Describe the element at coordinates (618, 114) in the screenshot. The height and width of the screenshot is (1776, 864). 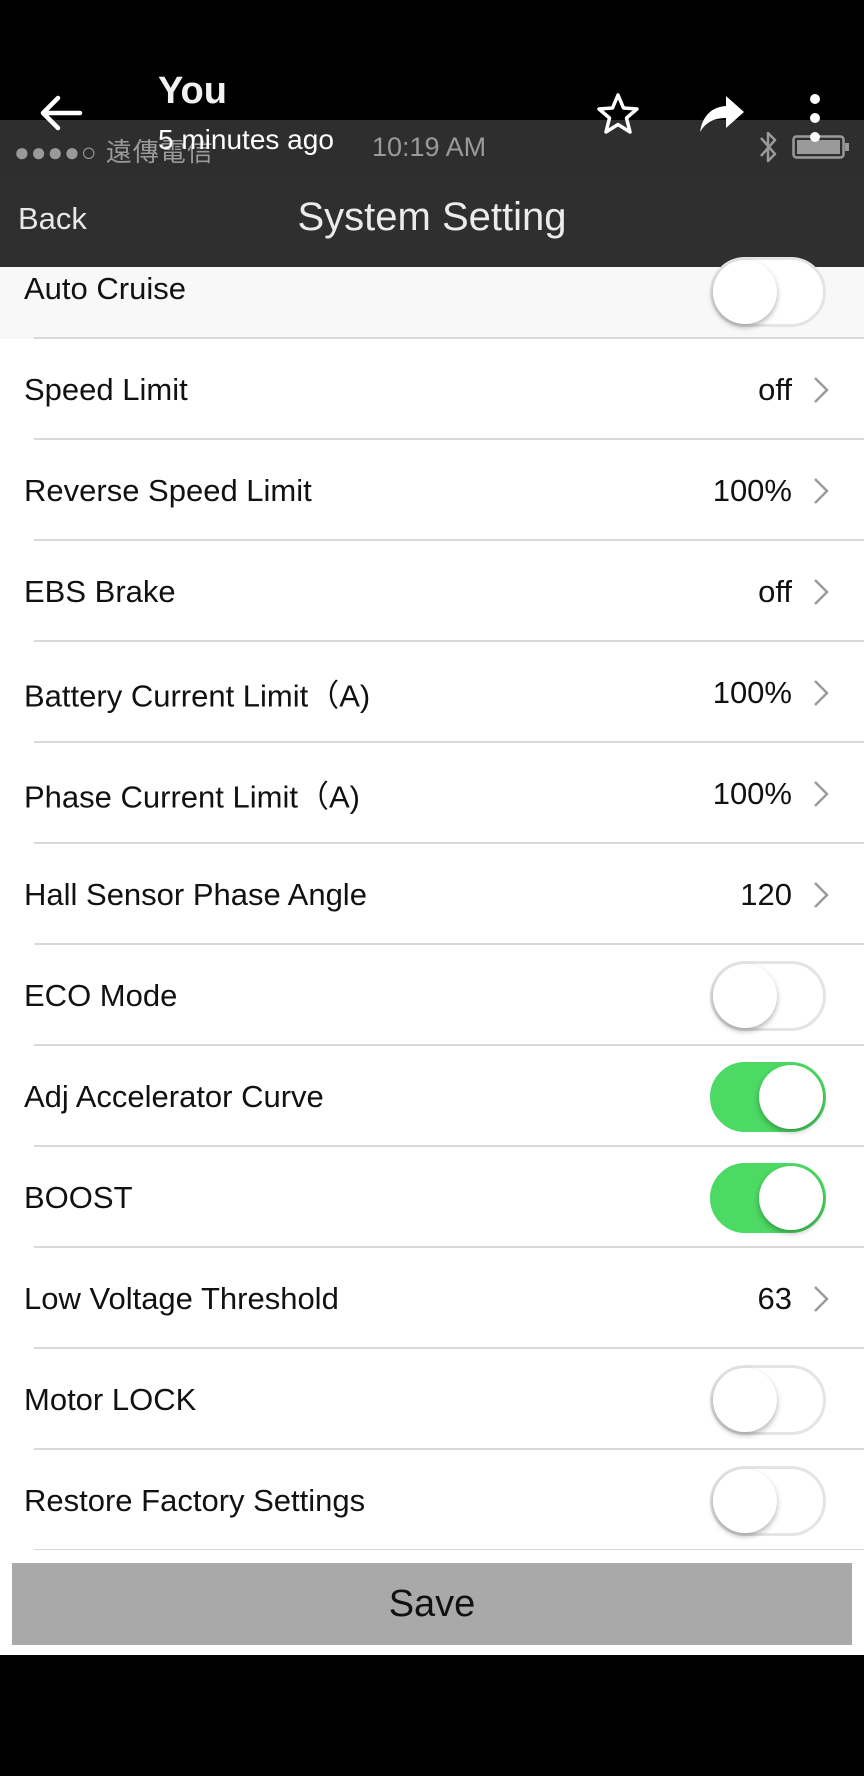
I see `star-icon` at that location.